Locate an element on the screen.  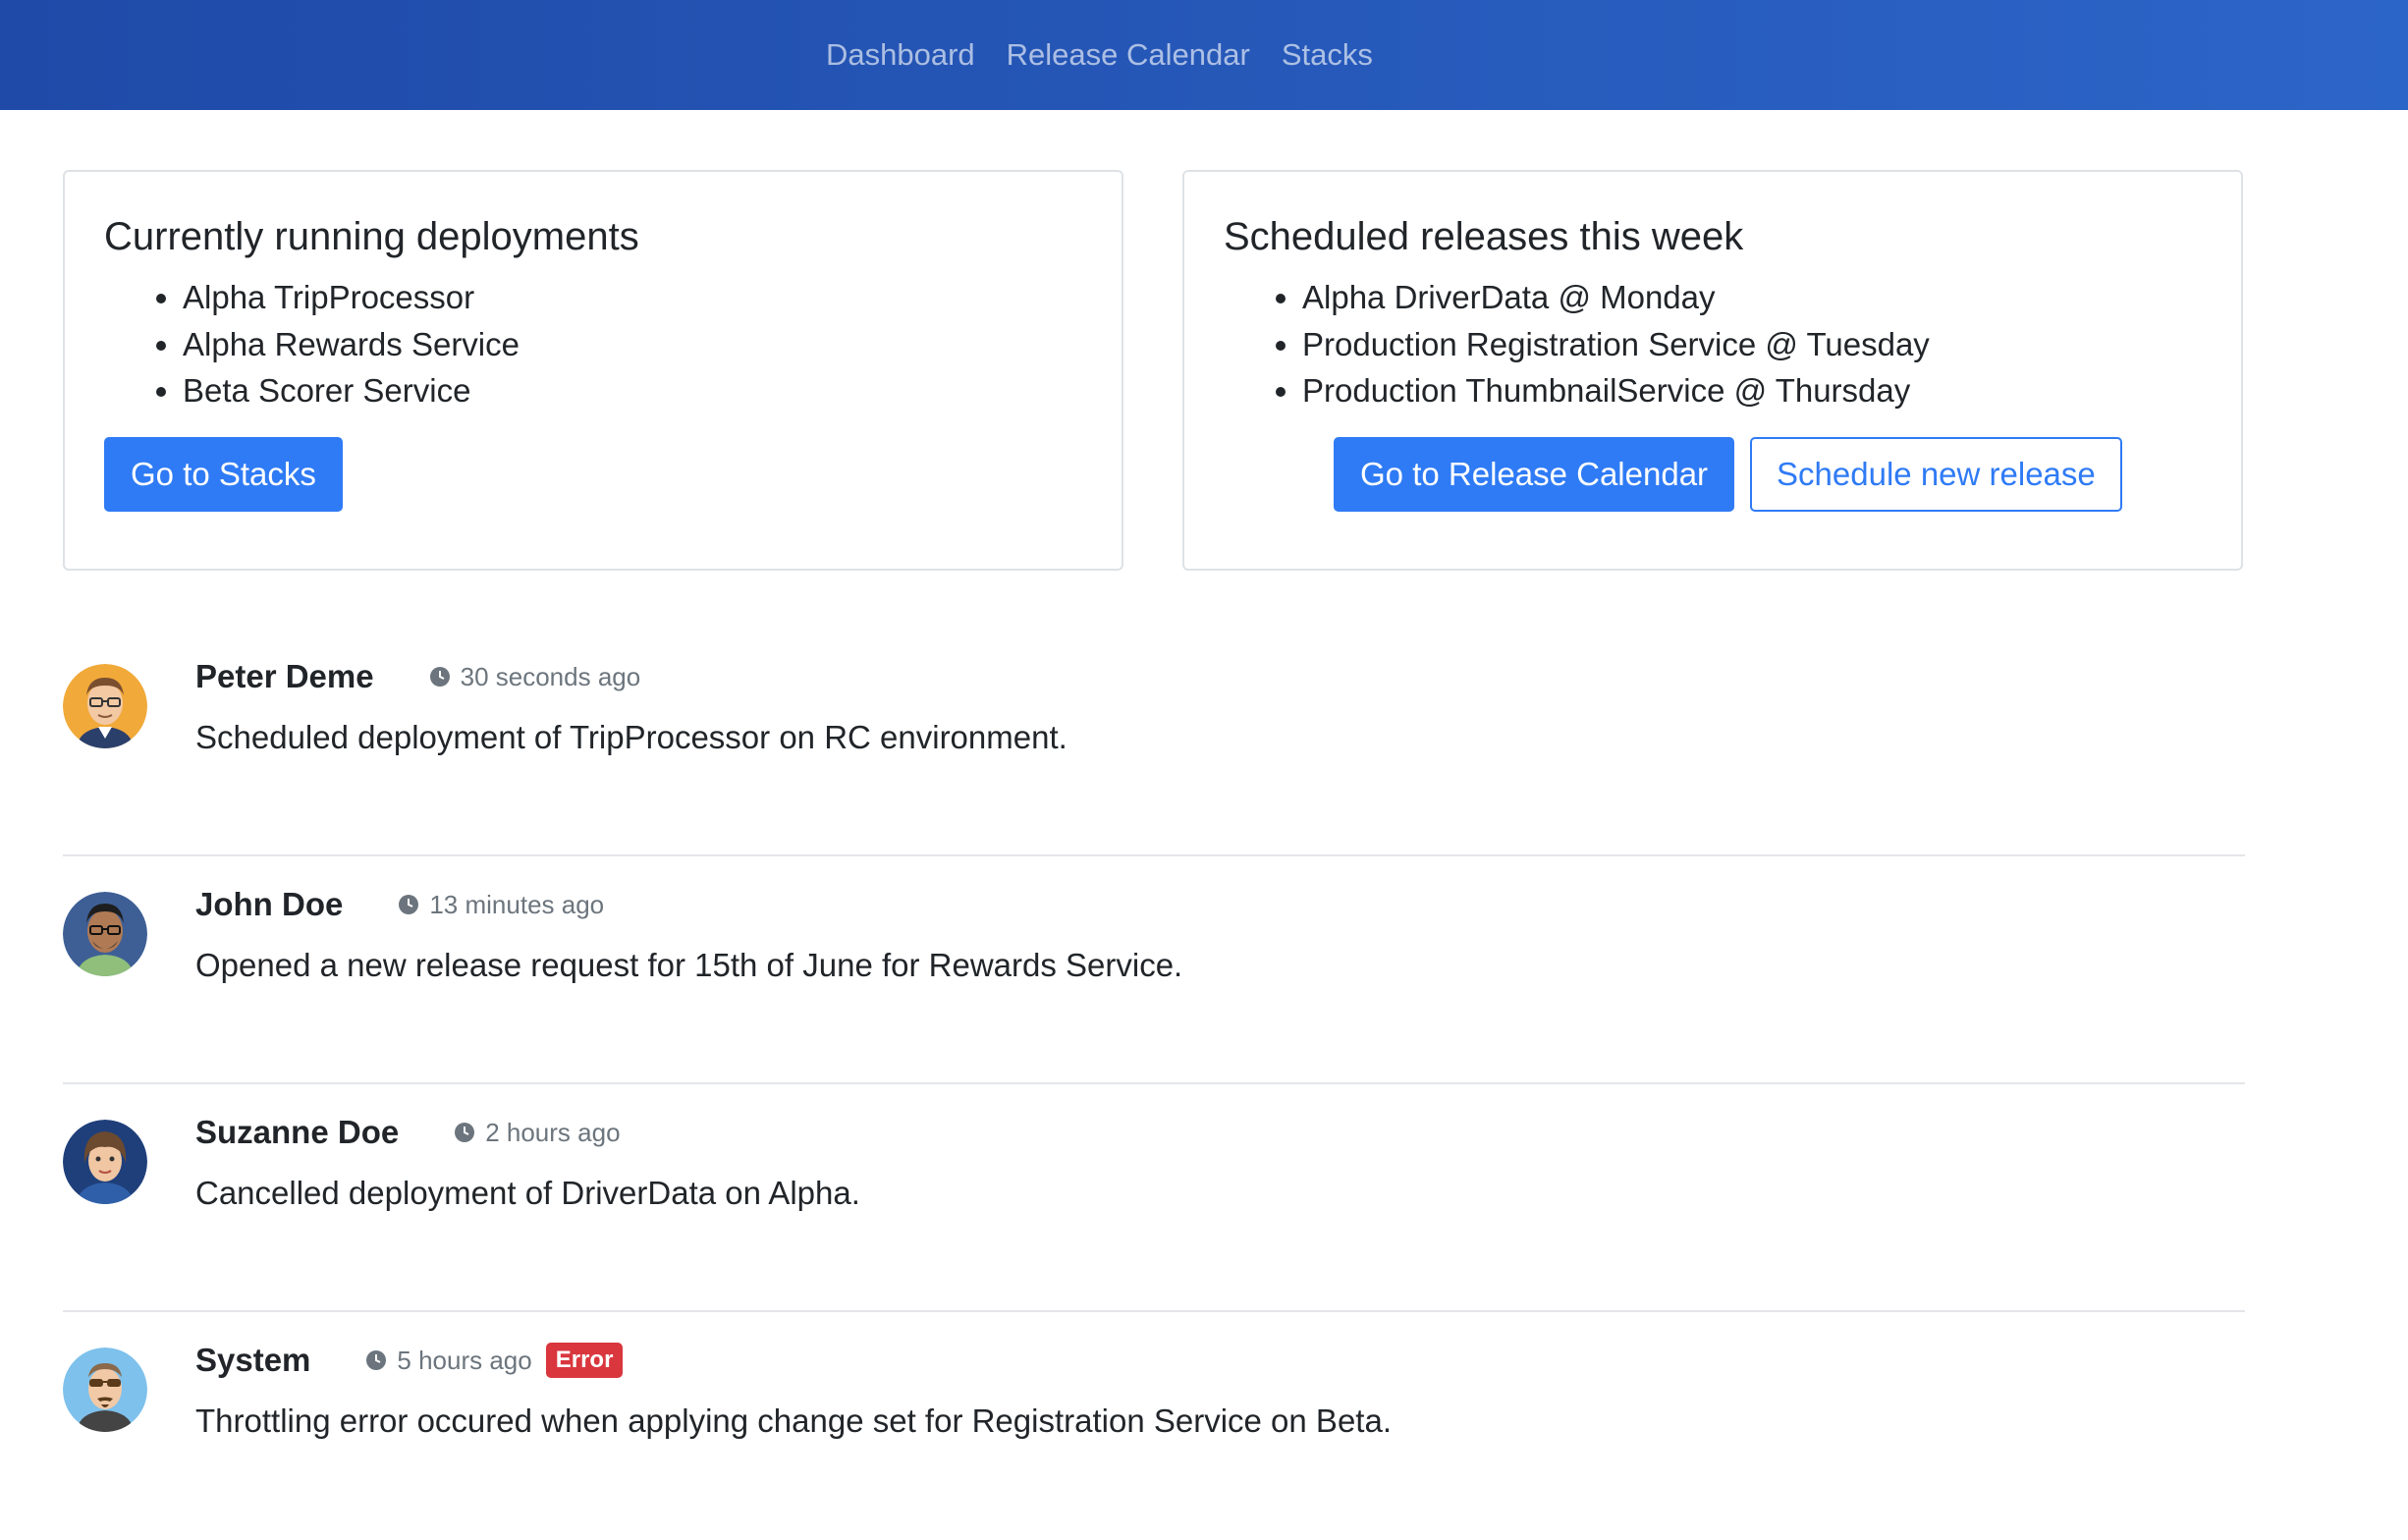
man-beard-avatar is located at coordinates (105, 934).